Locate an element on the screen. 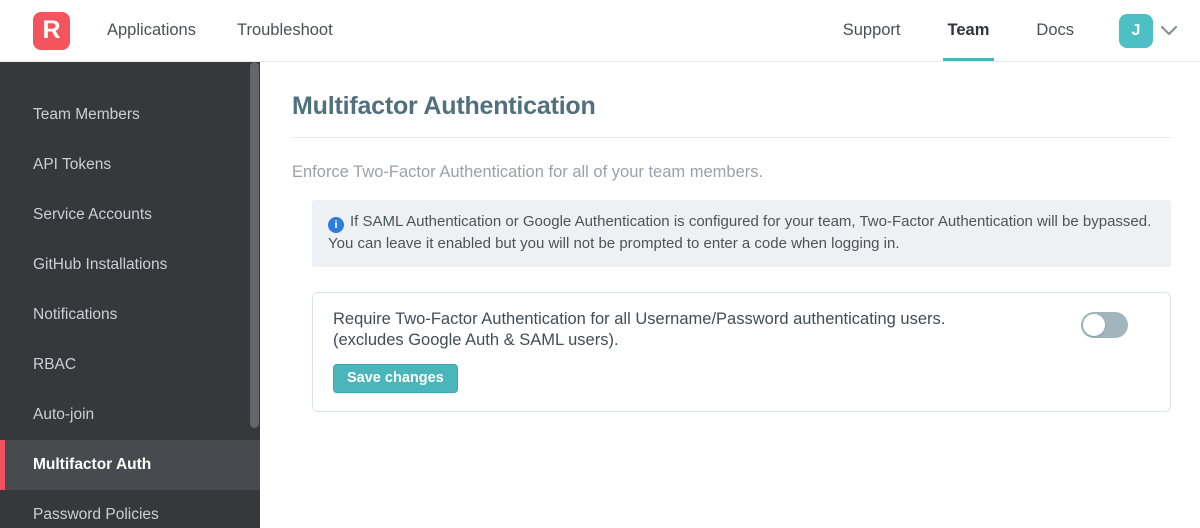  mfa-setting-label-line2: (excludes Google Auth & SAML users). is located at coordinates (476, 339).